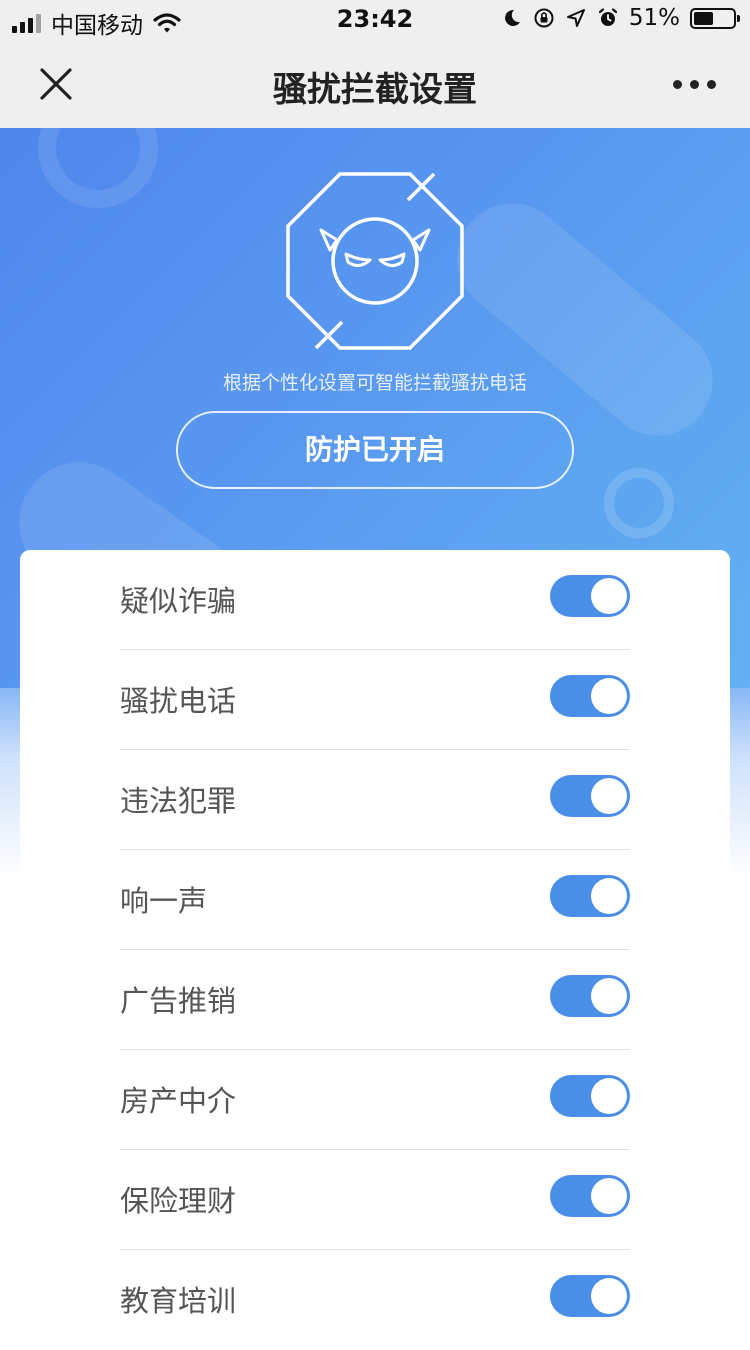 This screenshot has width=750, height=1350. What do you see at coordinates (164, 901) in the screenshot?
I see `setting-label: 响一声` at bounding box center [164, 901].